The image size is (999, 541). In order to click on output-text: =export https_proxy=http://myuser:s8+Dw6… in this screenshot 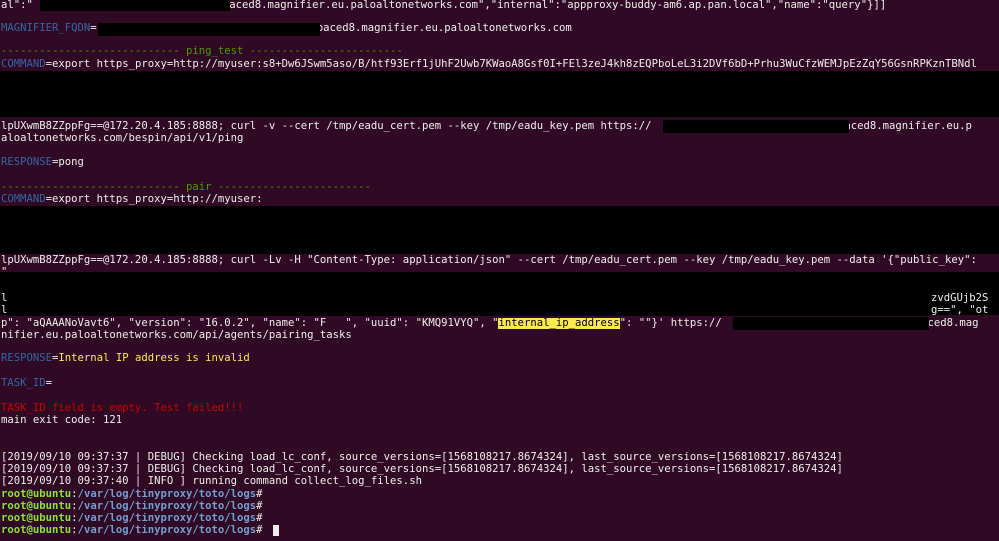, I will do `click(511, 64)`.